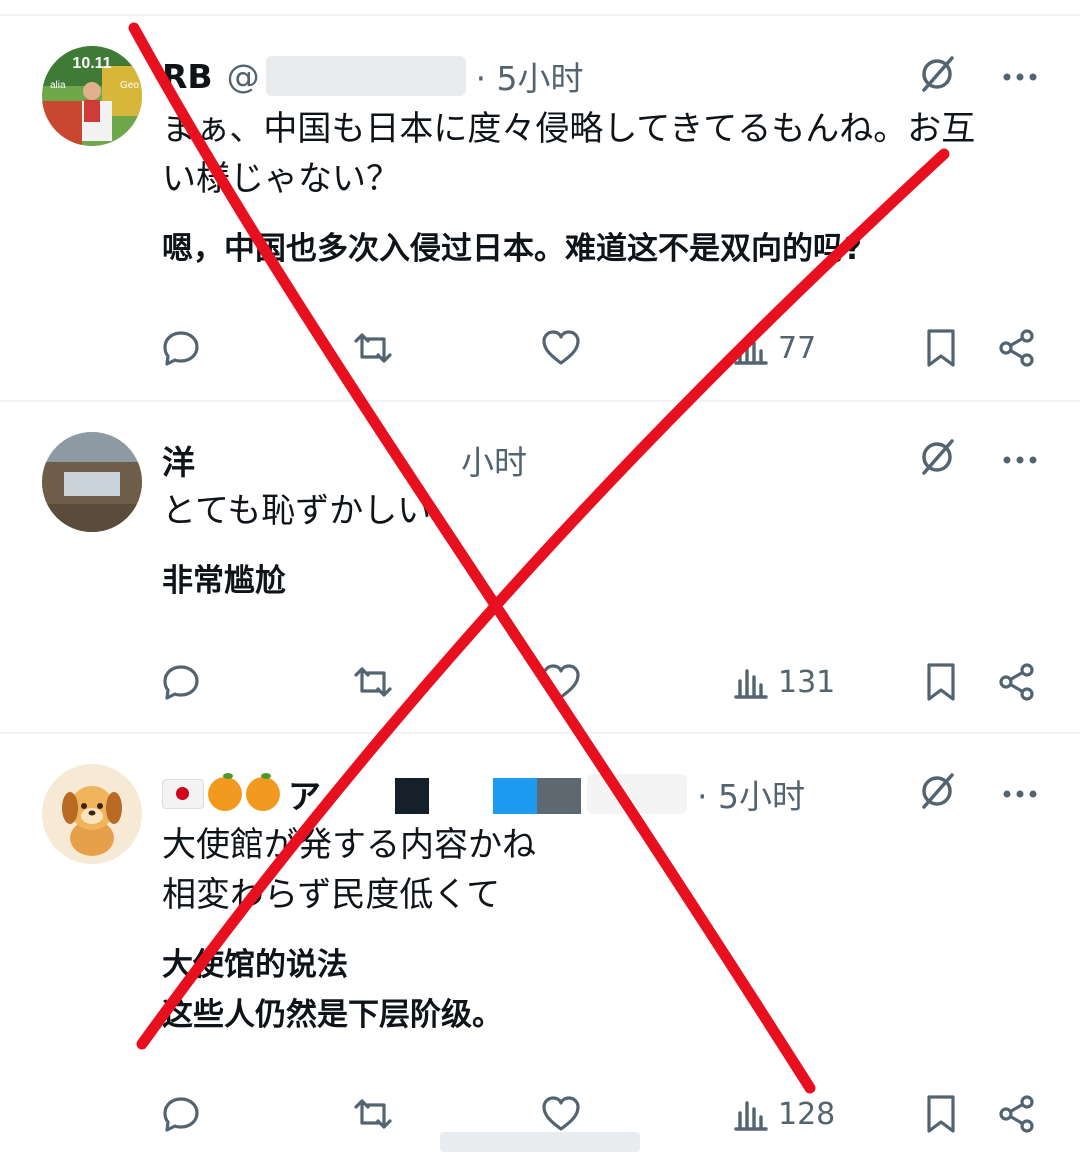  Describe the element at coordinates (807, 1114) in the screenshot. I see `views-count: 128` at that location.